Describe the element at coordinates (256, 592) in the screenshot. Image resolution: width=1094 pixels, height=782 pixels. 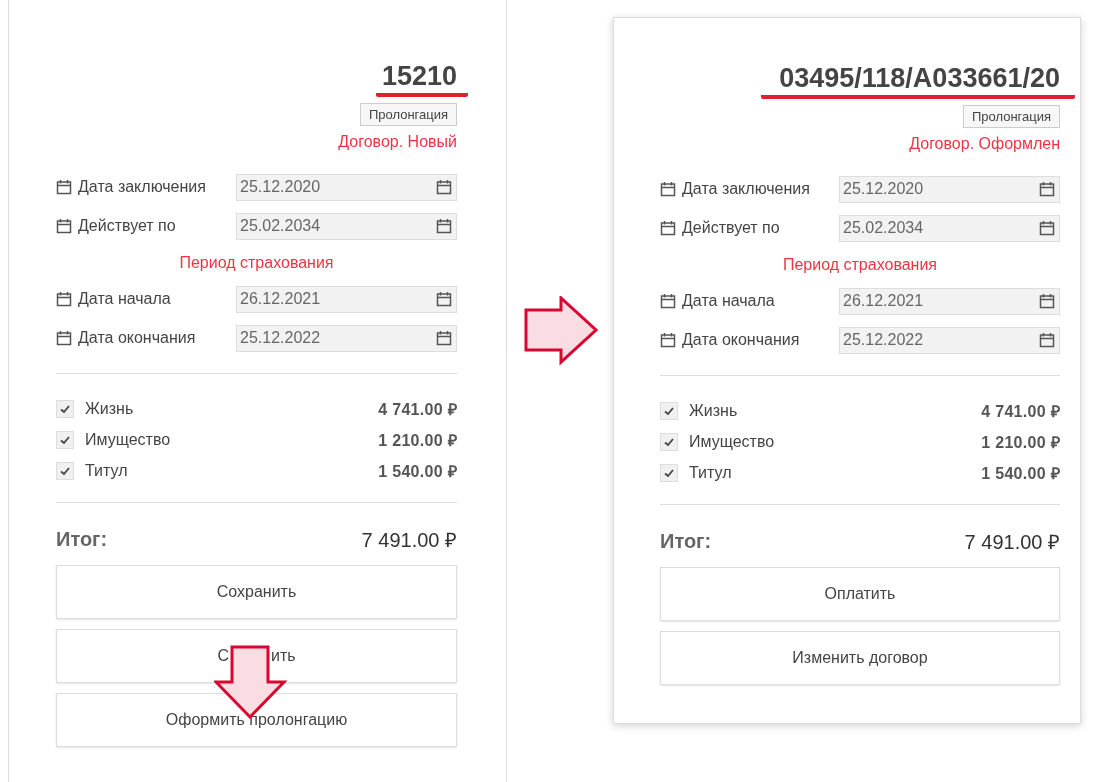
I see `action-button: Сохранить` at that location.